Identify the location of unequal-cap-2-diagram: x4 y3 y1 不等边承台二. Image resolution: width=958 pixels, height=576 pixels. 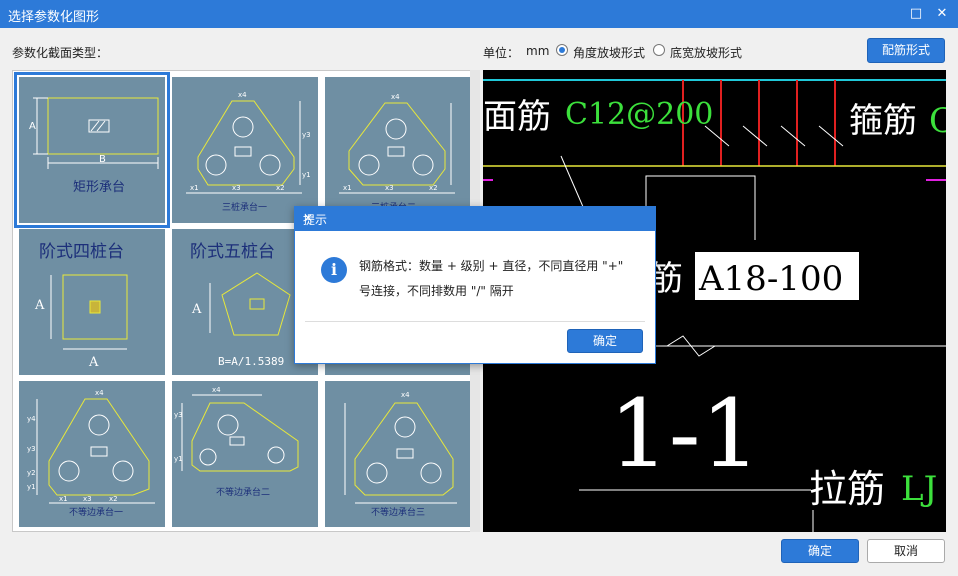
(236, 442).